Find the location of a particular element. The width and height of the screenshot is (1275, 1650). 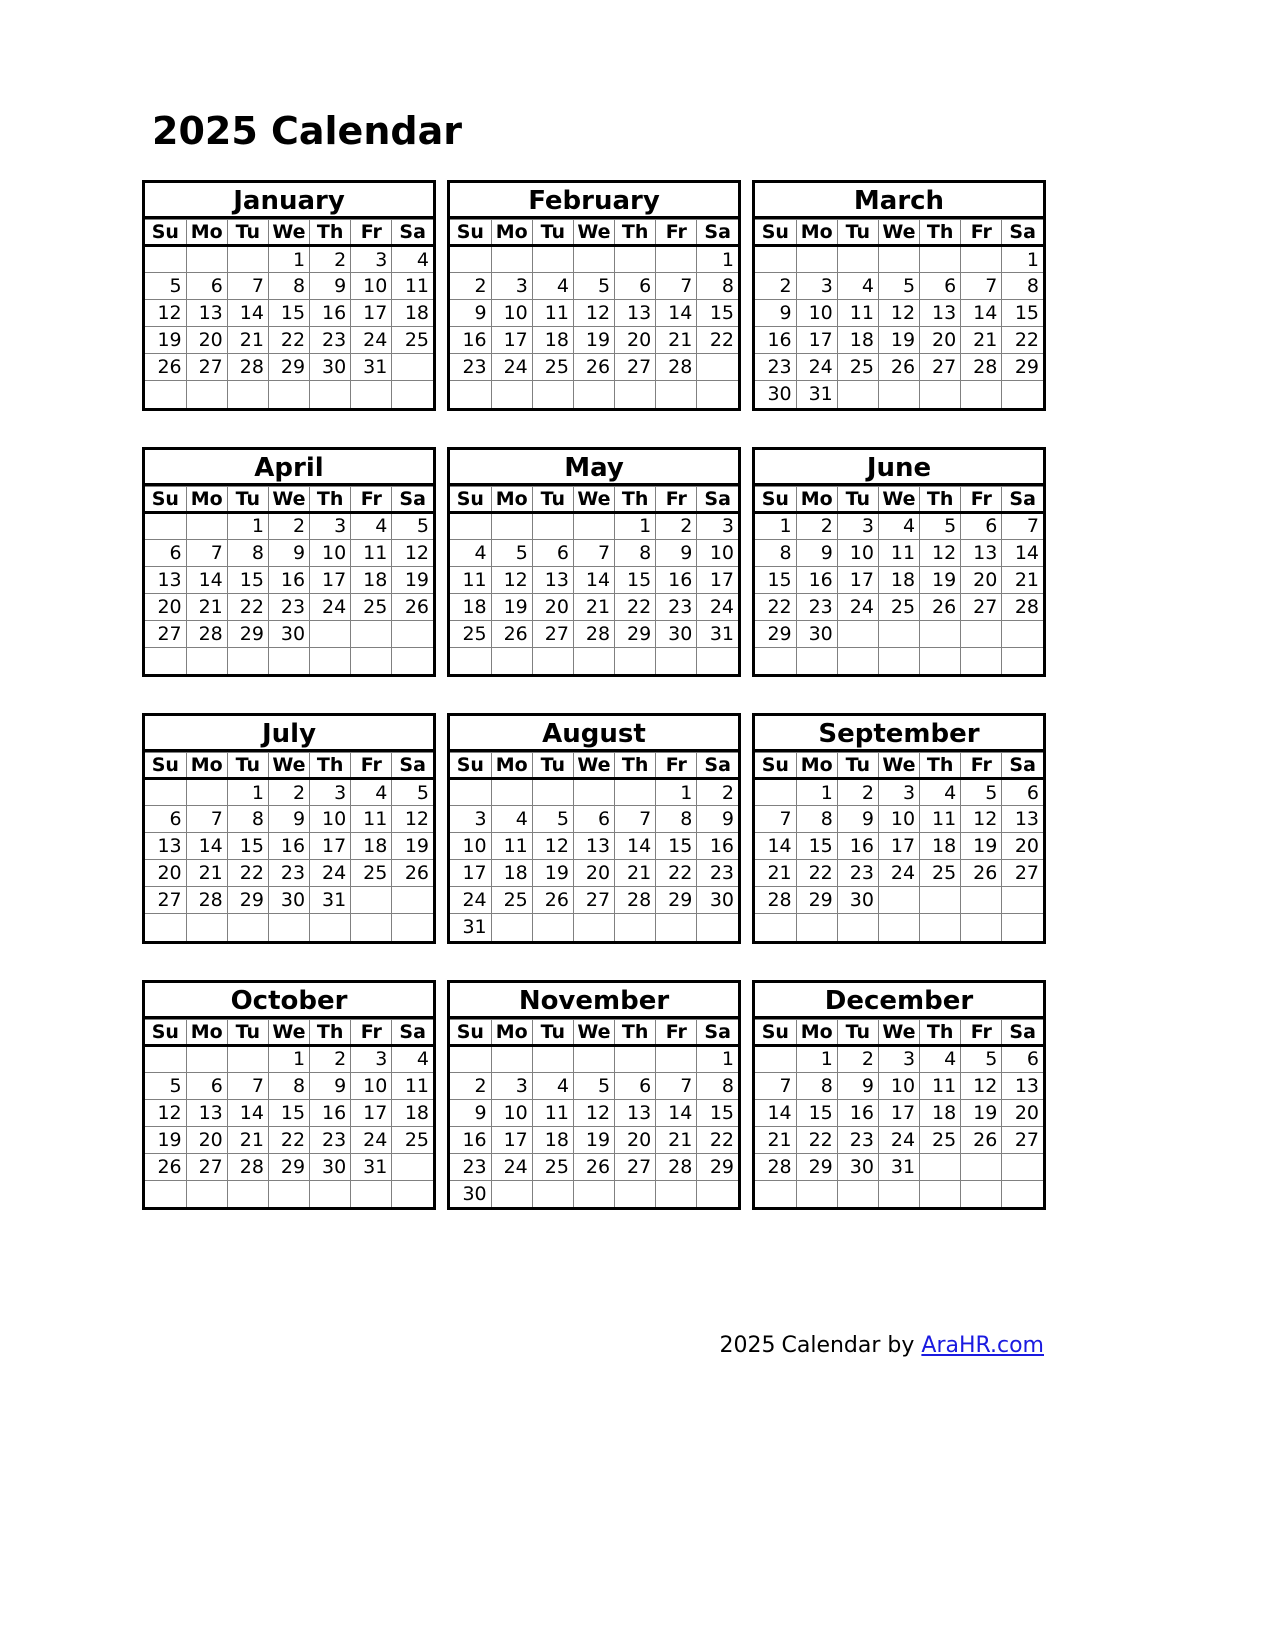

day-cell: 15 is located at coordinates (247, 579).